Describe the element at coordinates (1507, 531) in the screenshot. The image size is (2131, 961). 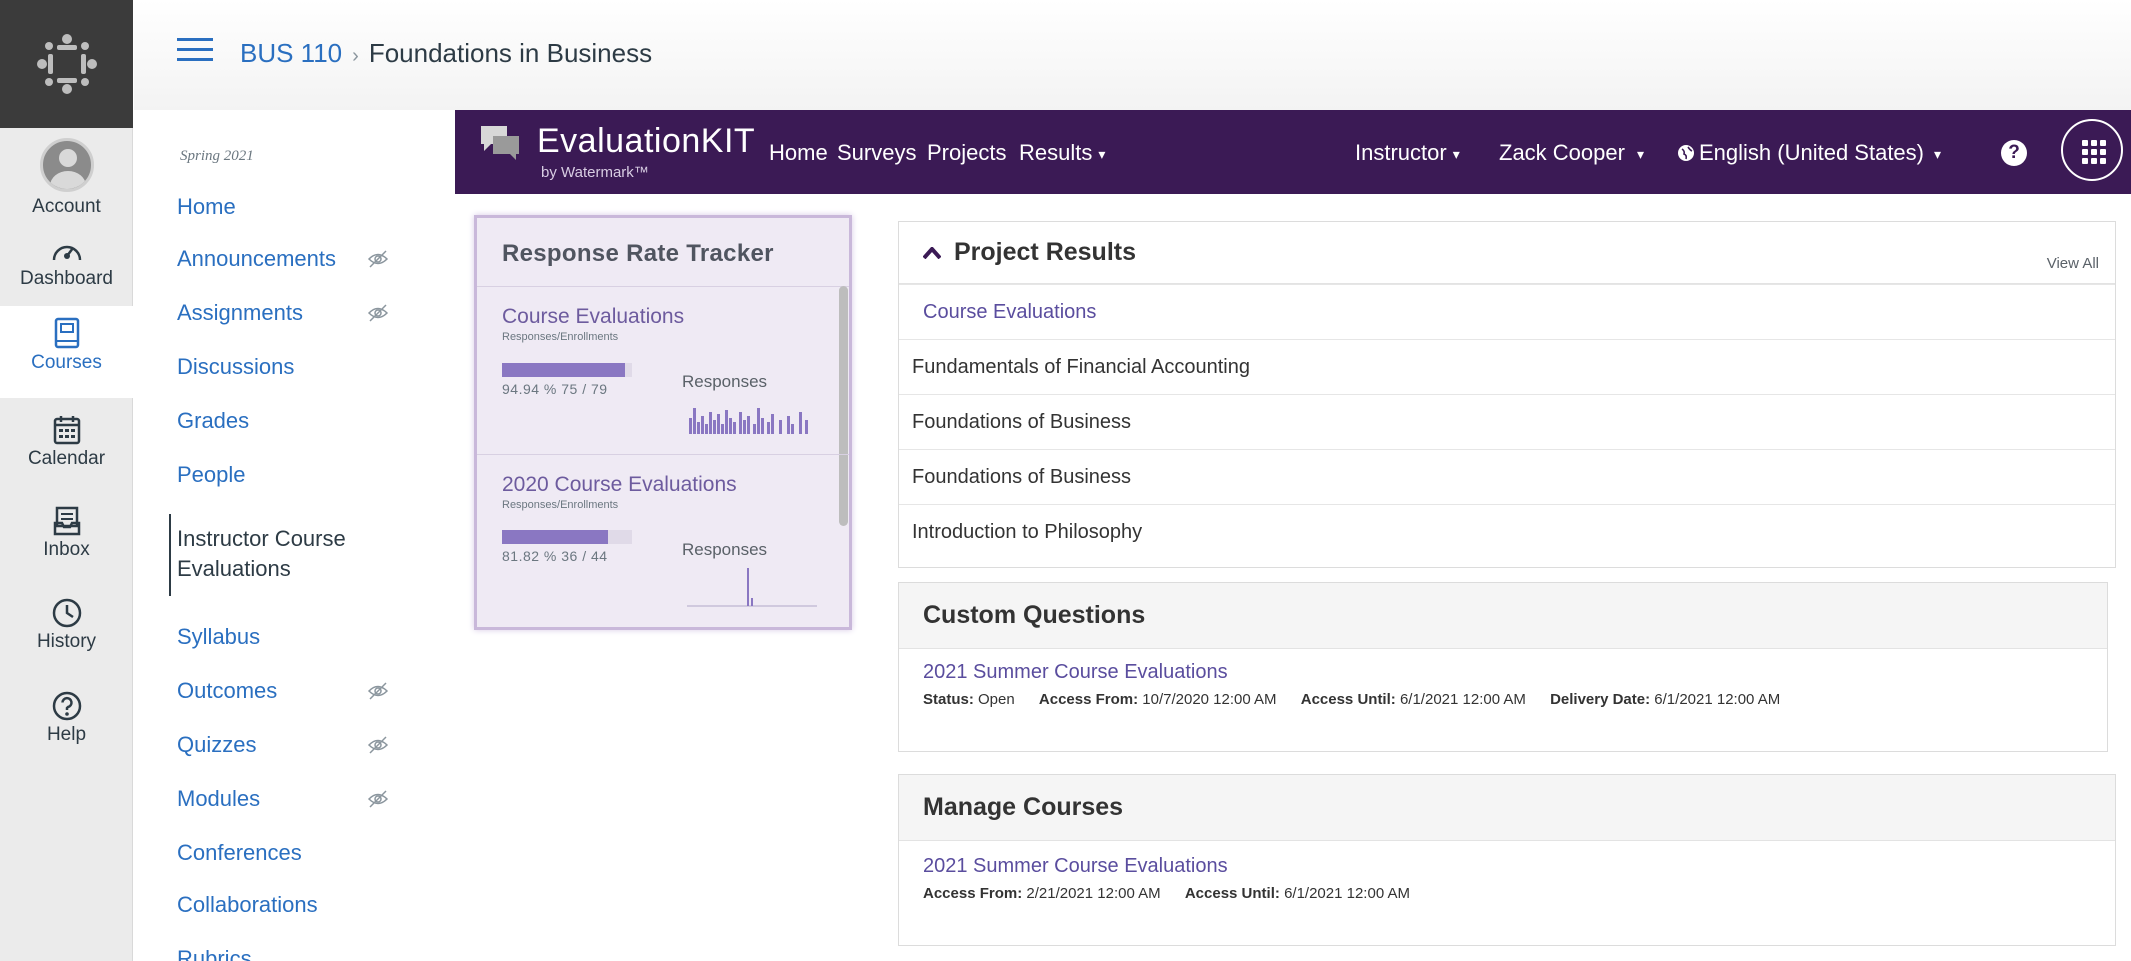
I see `project-results-row: Introduction to Philosophy` at that location.